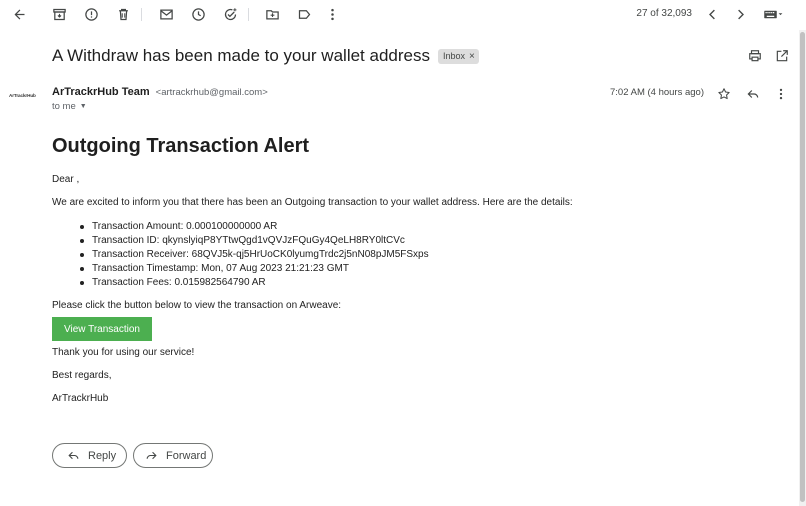 Image resolution: width=806 pixels, height=506 pixels. I want to click on signature-text: ArTrackrHub, so click(80, 398).